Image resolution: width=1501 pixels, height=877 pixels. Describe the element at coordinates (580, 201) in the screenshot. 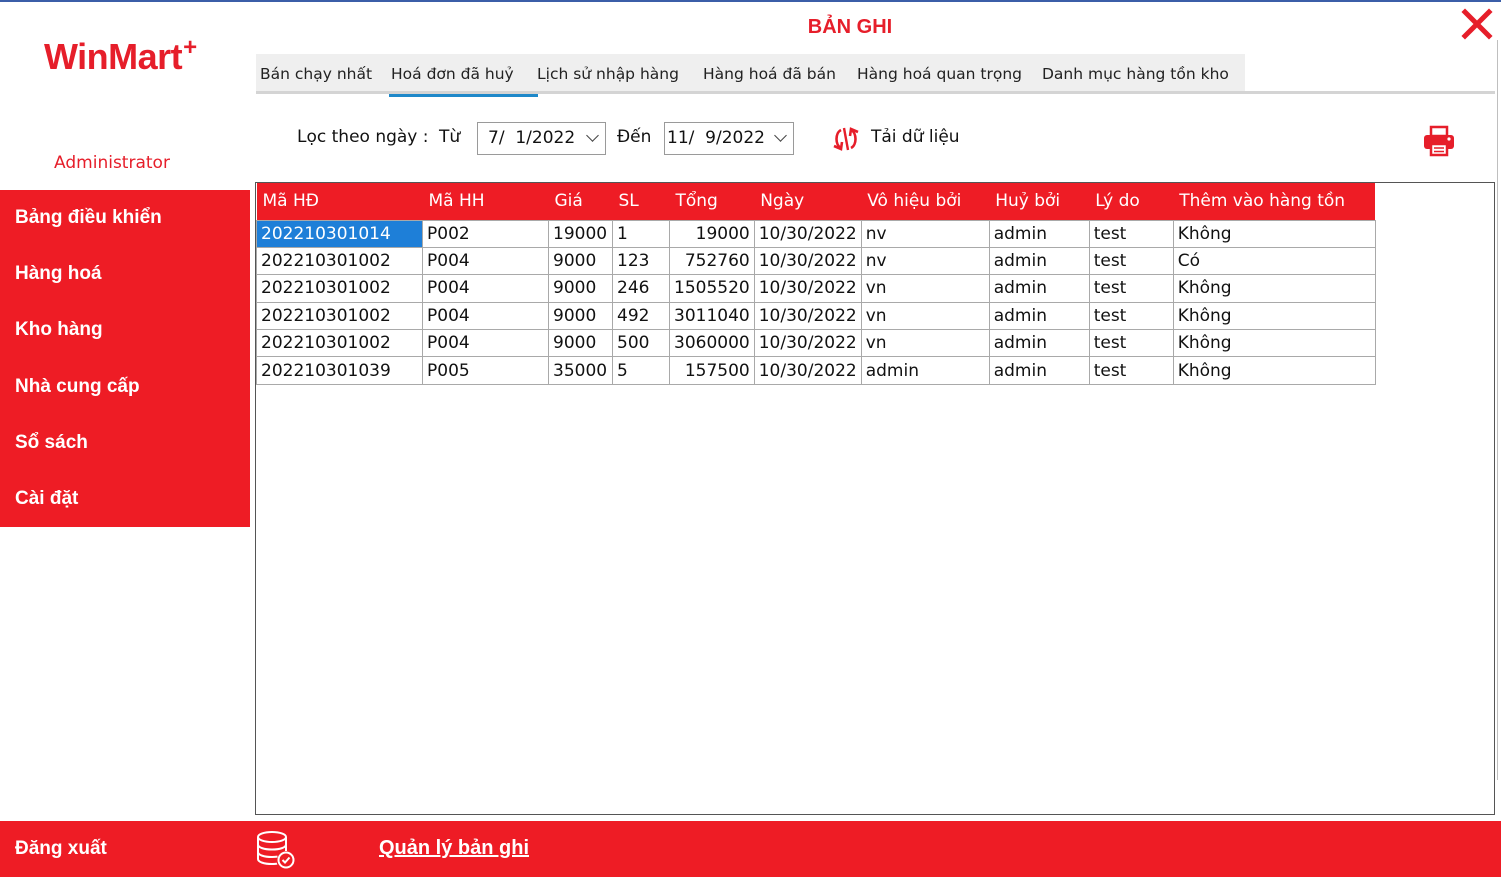

I see `column-header: Giá` at that location.